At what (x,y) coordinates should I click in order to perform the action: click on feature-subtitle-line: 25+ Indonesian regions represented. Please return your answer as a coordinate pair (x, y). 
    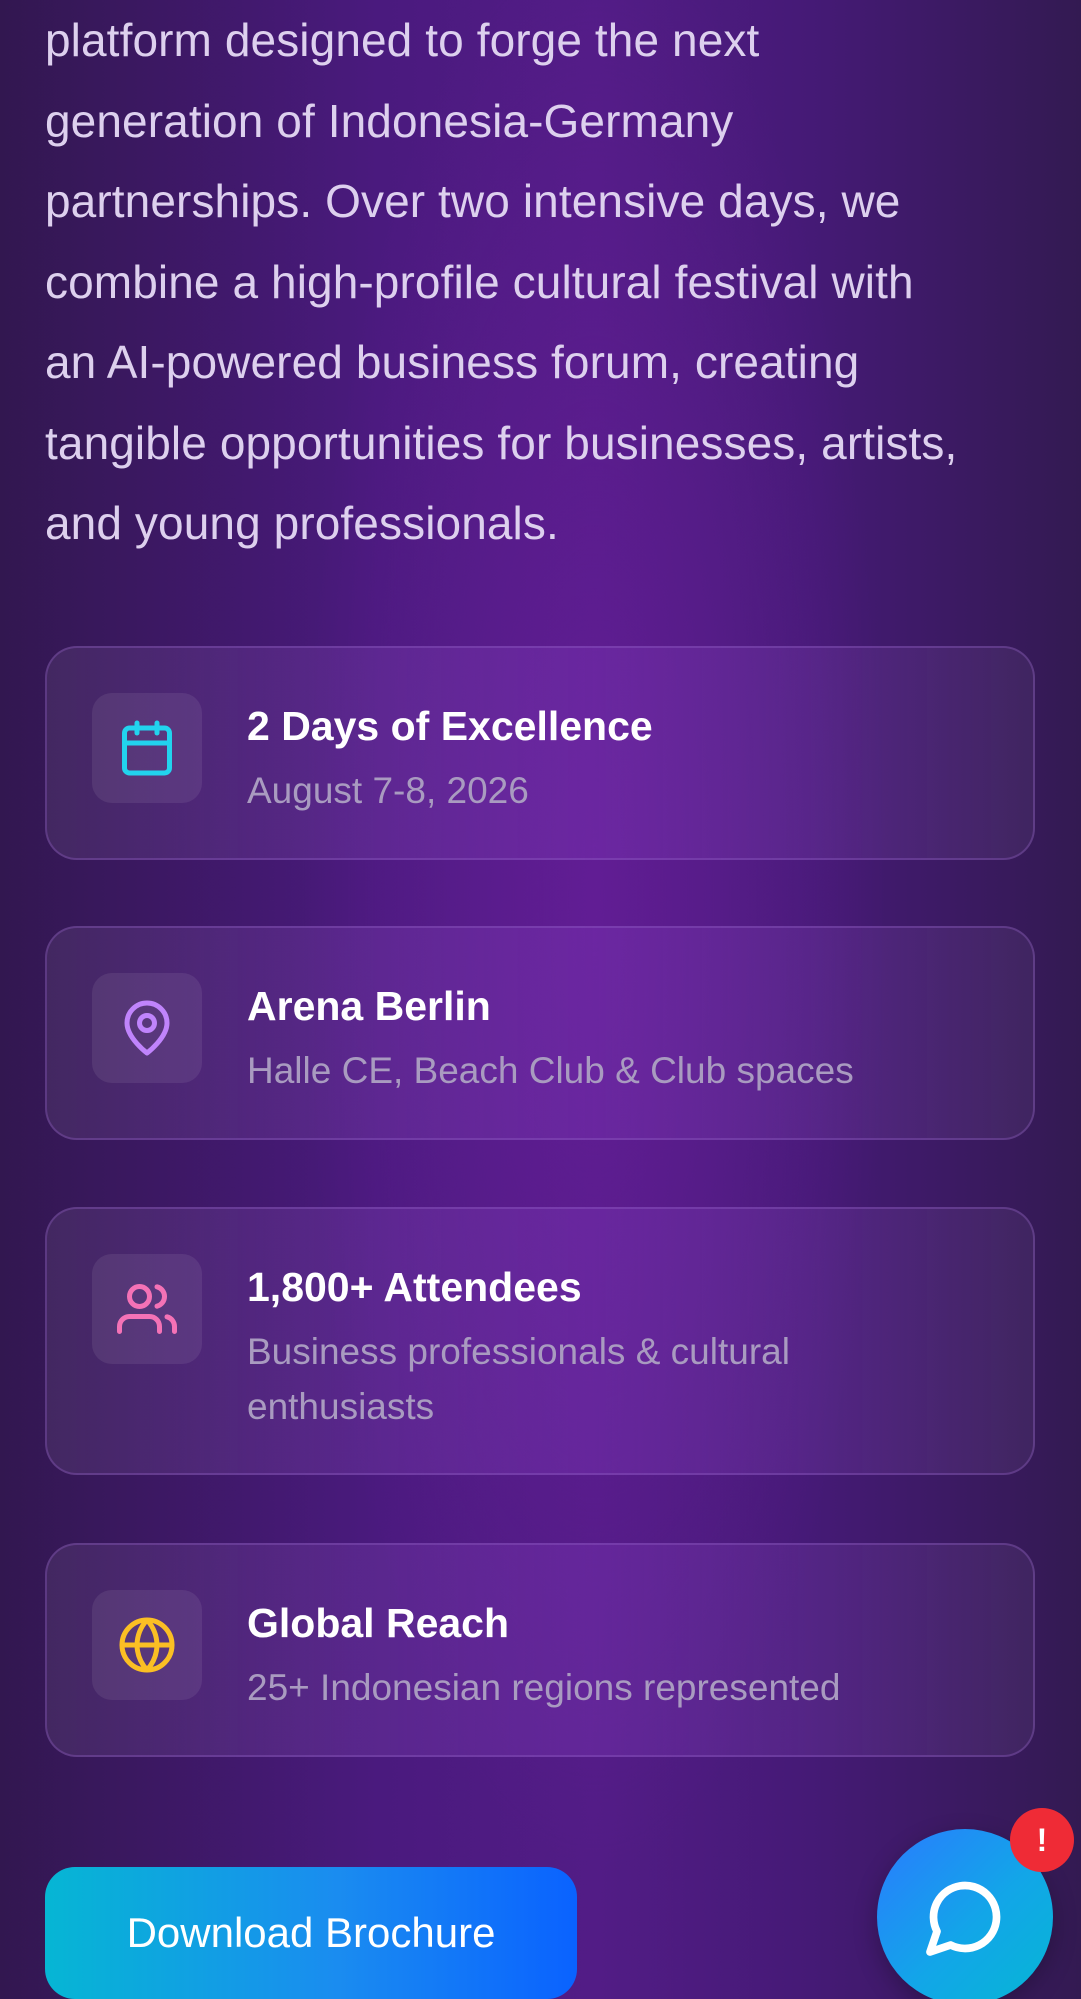
    Looking at the image, I should click on (544, 1687).